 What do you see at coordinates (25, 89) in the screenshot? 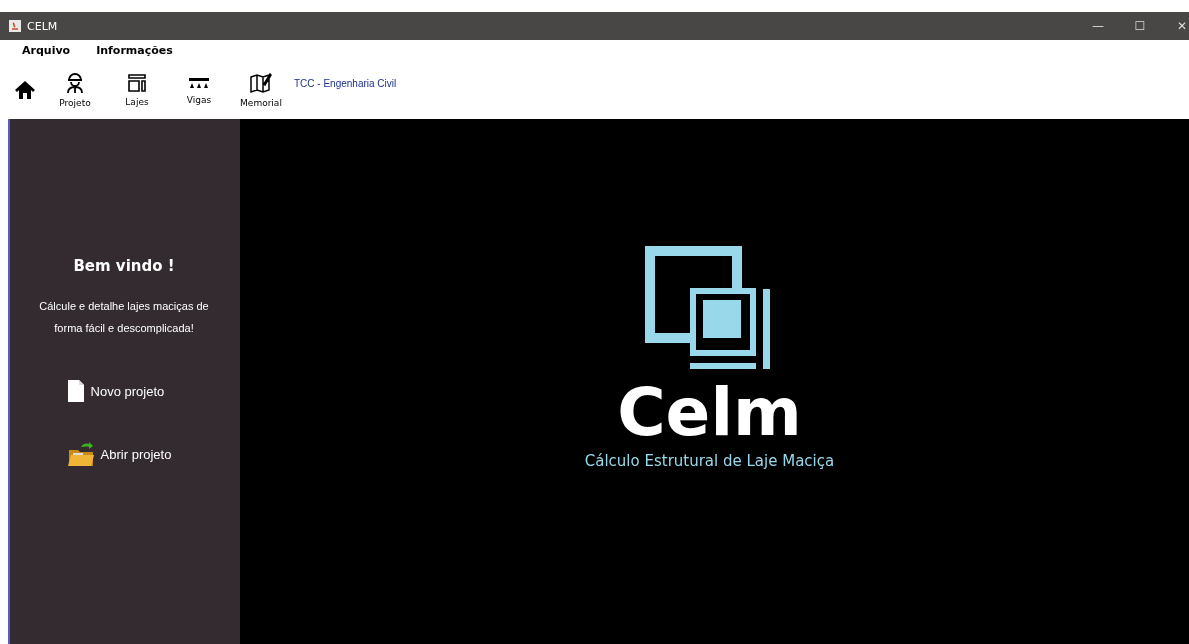
I see `home-icon` at bounding box center [25, 89].